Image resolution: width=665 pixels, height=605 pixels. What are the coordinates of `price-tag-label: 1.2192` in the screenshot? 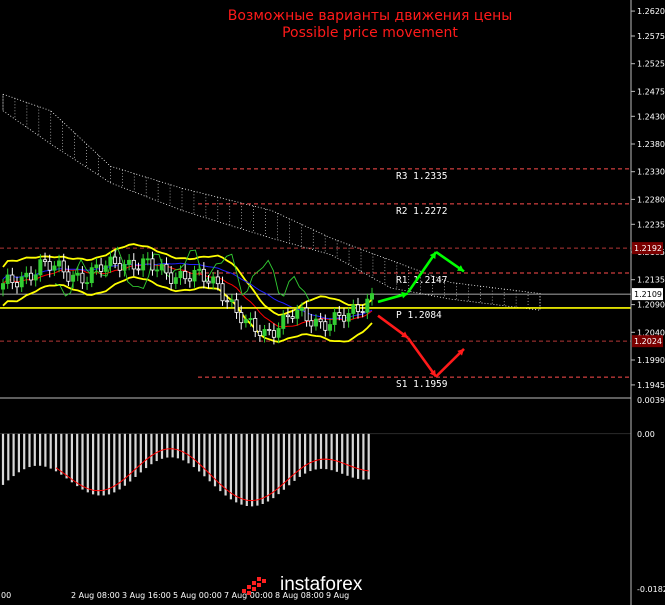 It's located at (648, 248).